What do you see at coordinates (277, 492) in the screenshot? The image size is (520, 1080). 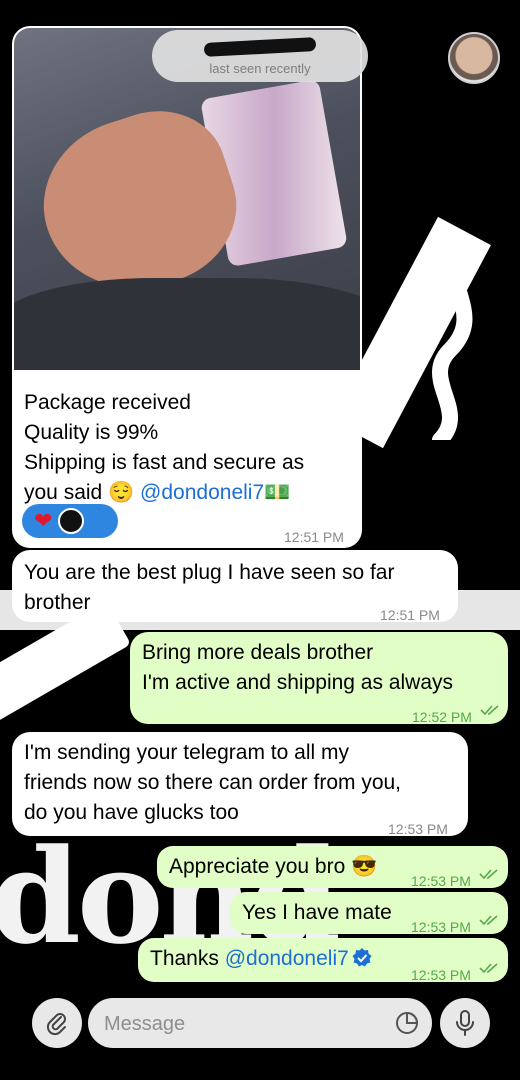 I see `money-emoji: 💵` at bounding box center [277, 492].